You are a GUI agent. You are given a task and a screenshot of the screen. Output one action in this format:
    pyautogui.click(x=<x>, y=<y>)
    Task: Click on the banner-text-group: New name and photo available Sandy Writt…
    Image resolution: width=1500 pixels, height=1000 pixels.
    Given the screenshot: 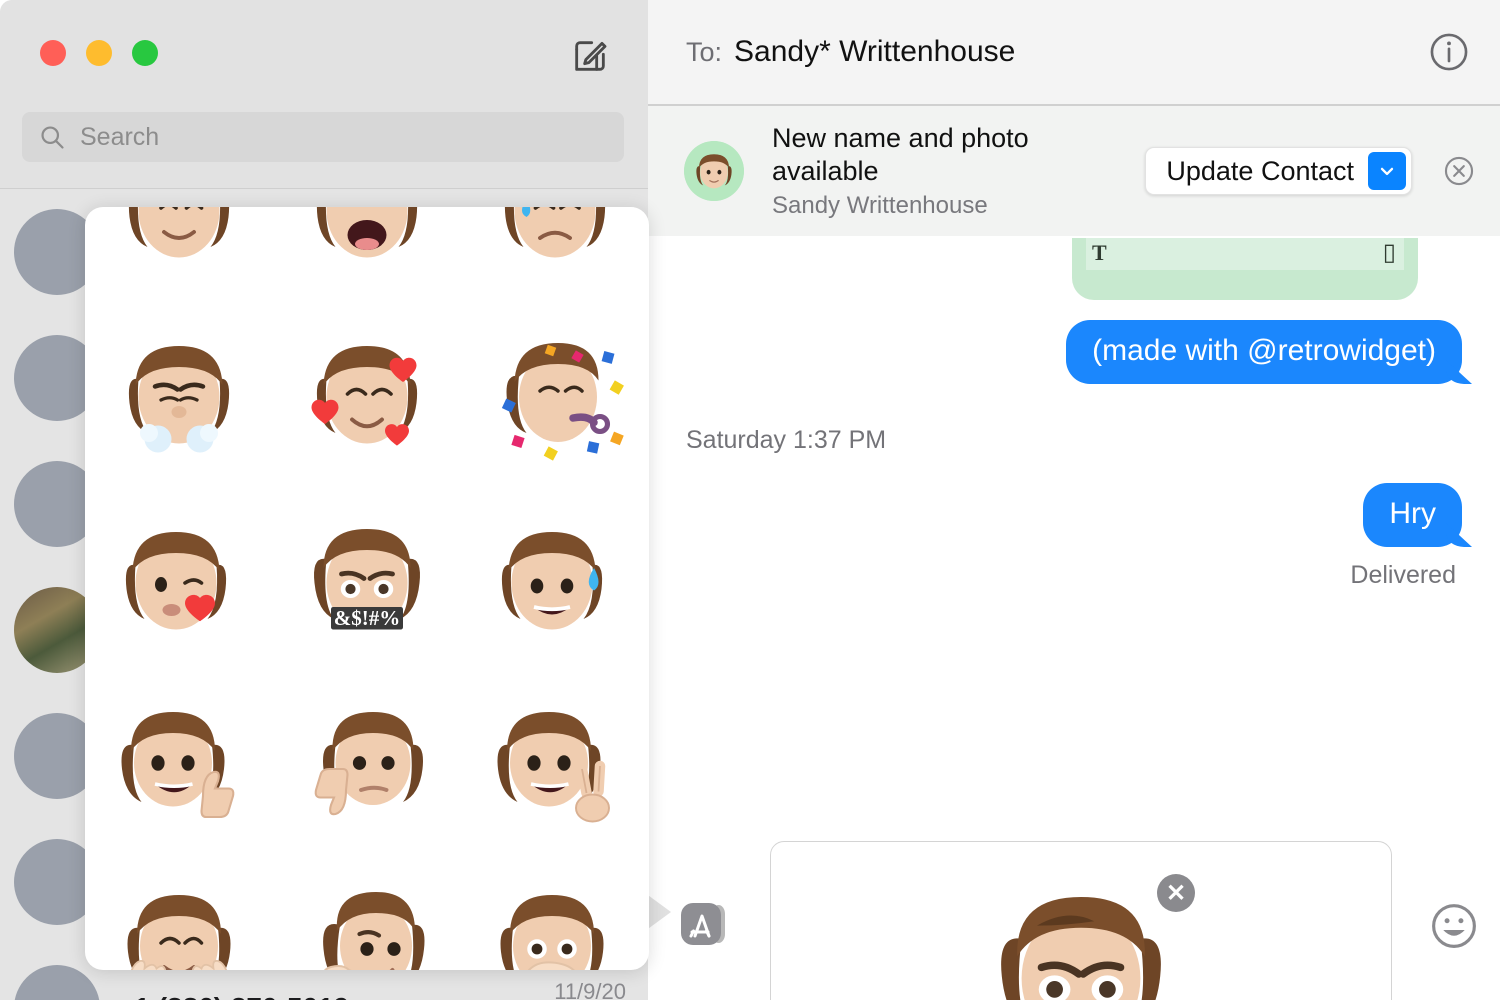 What is the action you would take?
    pyautogui.click(x=937, y=171)
    